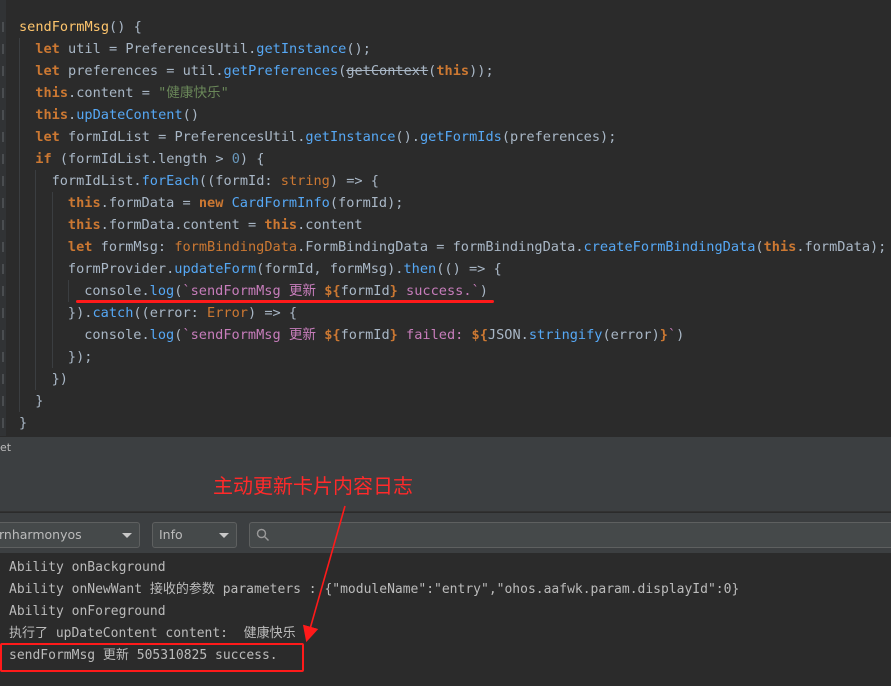 The image size is (891, 686). What do you see at coordinates (313, 486) in the screenshot?
I see `annotation-label: 主动更新卡片内容日志` at bounding box center [313, 486].